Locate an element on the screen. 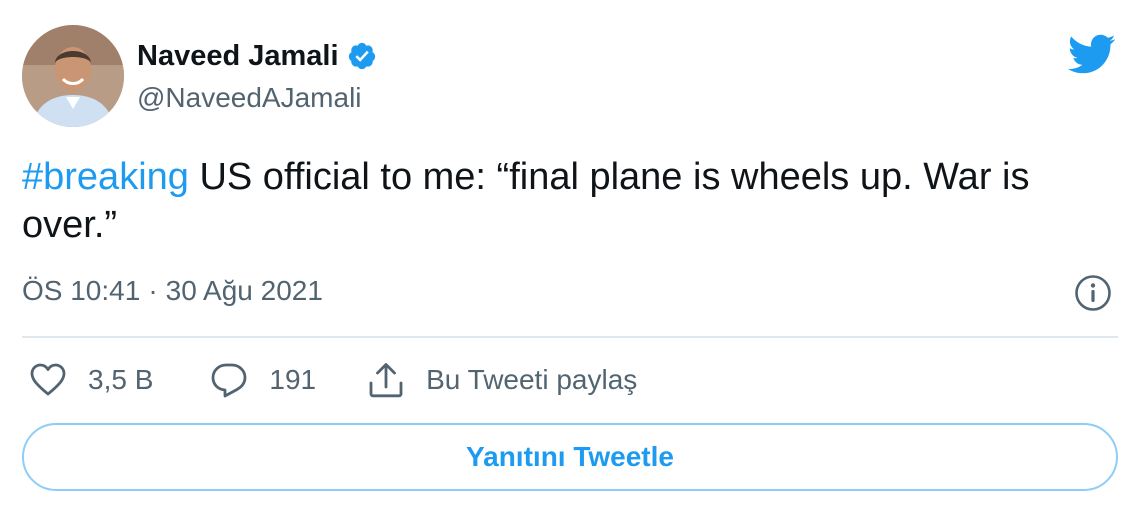 Image resolution: width=1140 pixels, height=517 pixels. verified-badge-icon is located at coordinates (362, 56).